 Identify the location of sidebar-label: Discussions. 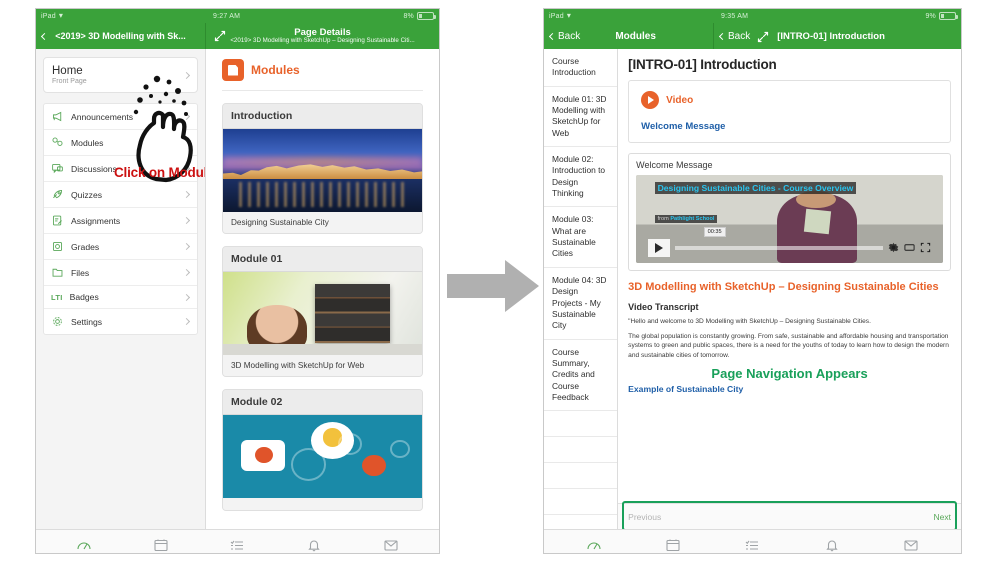
(94, 168).